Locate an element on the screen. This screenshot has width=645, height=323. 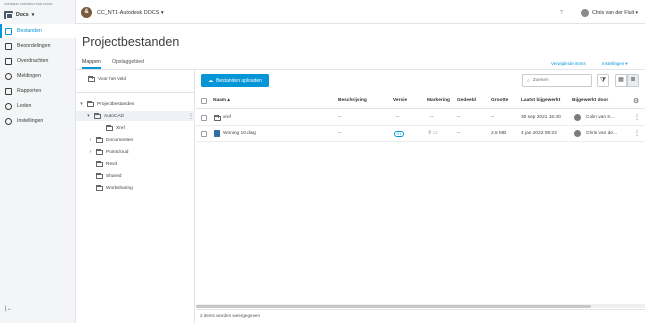
select-all-checkbox is located at coordinates (204, 101).